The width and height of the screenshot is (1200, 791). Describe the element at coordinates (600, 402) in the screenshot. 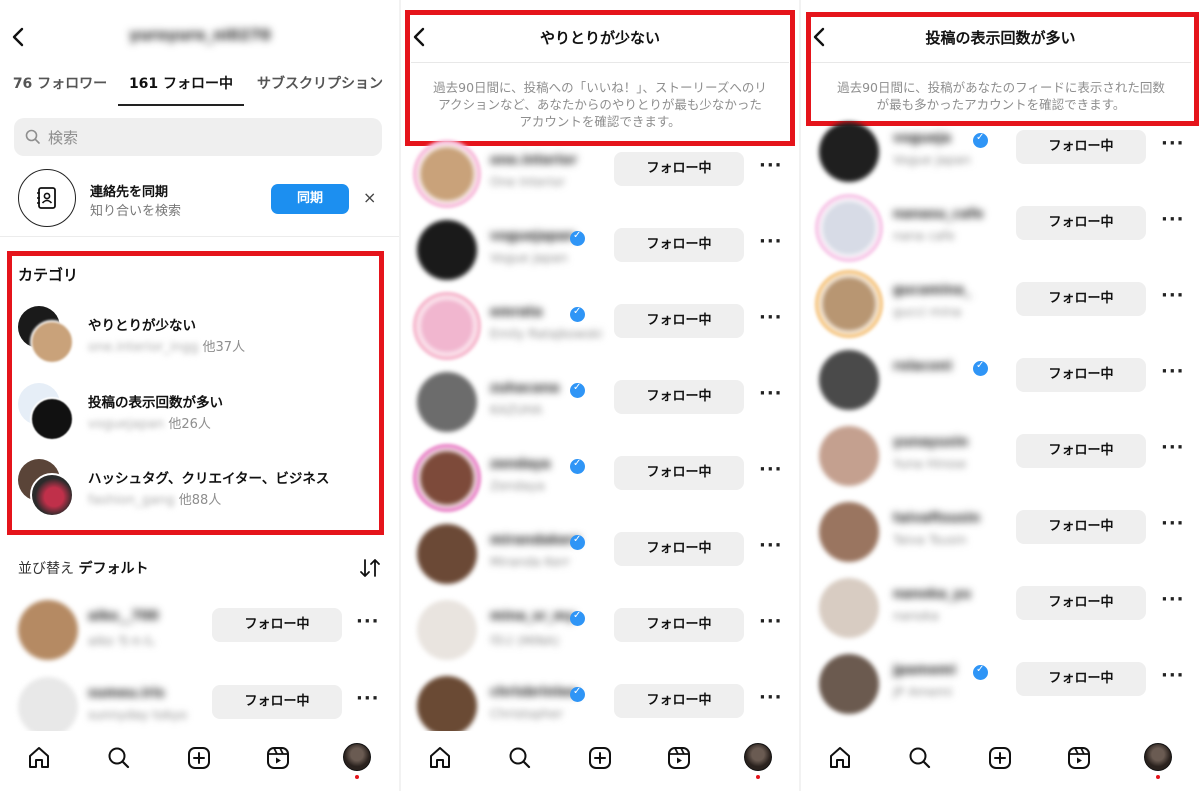

I see `account-row: zuhacana KAZUHA フォロー中 ···` at that location.